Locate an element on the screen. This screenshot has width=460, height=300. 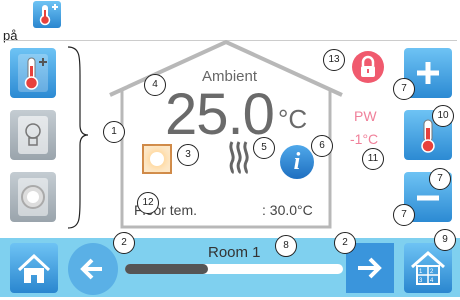
floor-heating-icon is located at coordinates (239, 157).